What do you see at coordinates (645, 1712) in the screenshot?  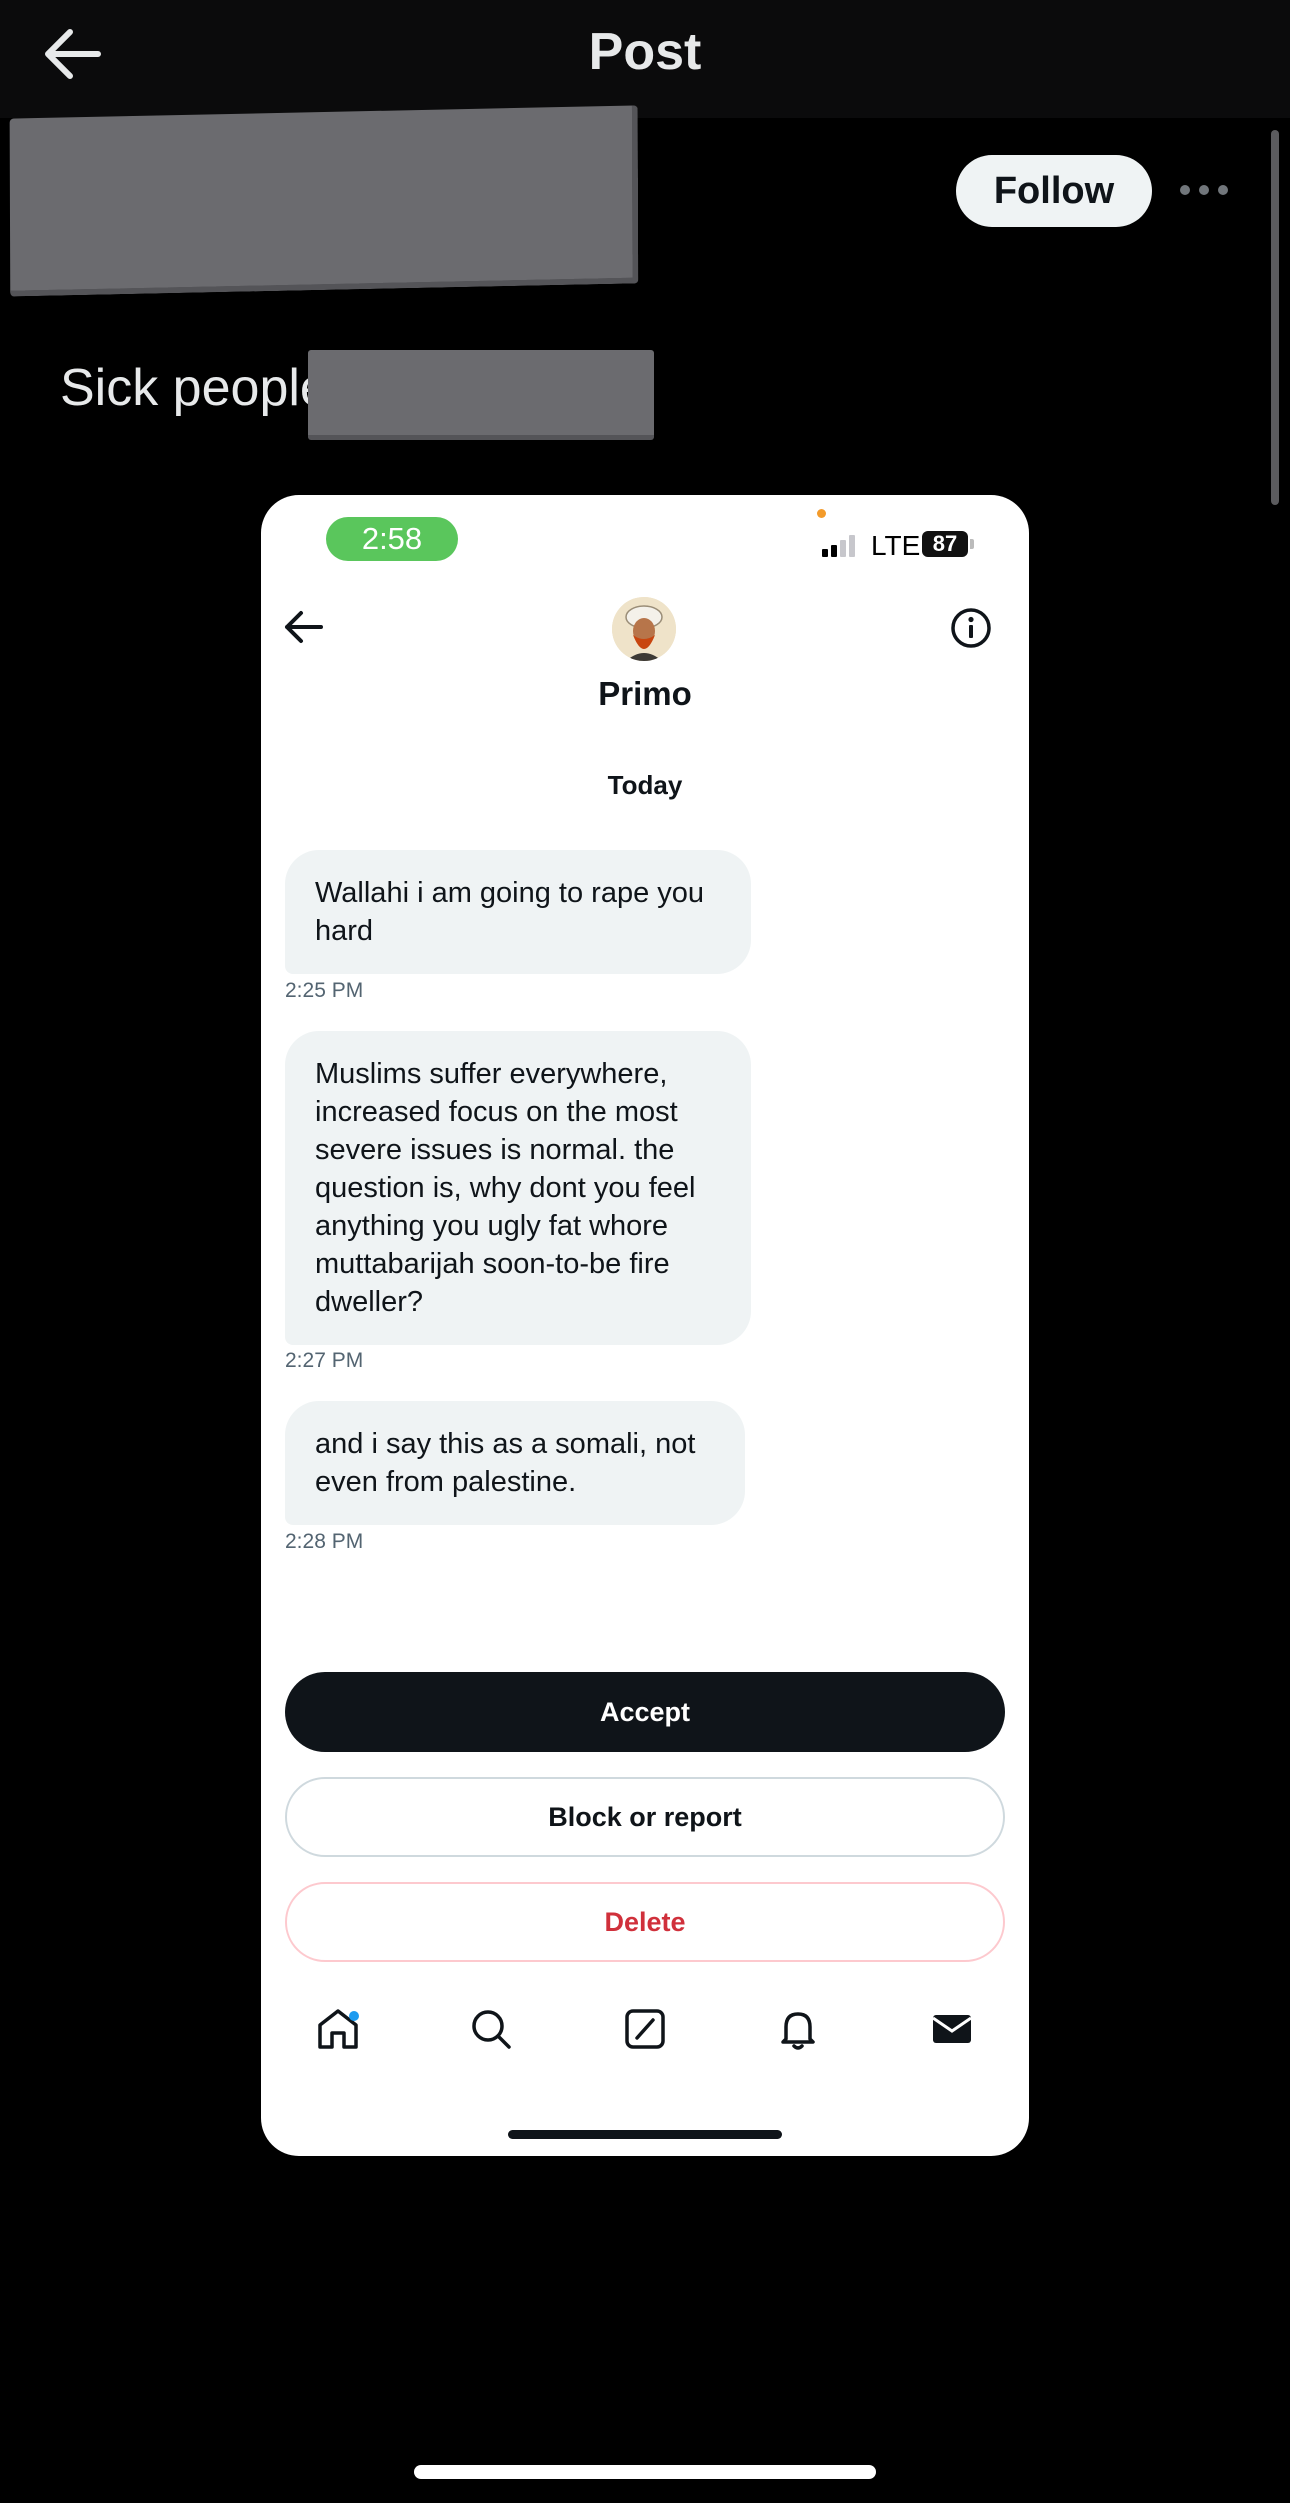 I see `accept-button: Accept` at bounding box center [645, 1712].